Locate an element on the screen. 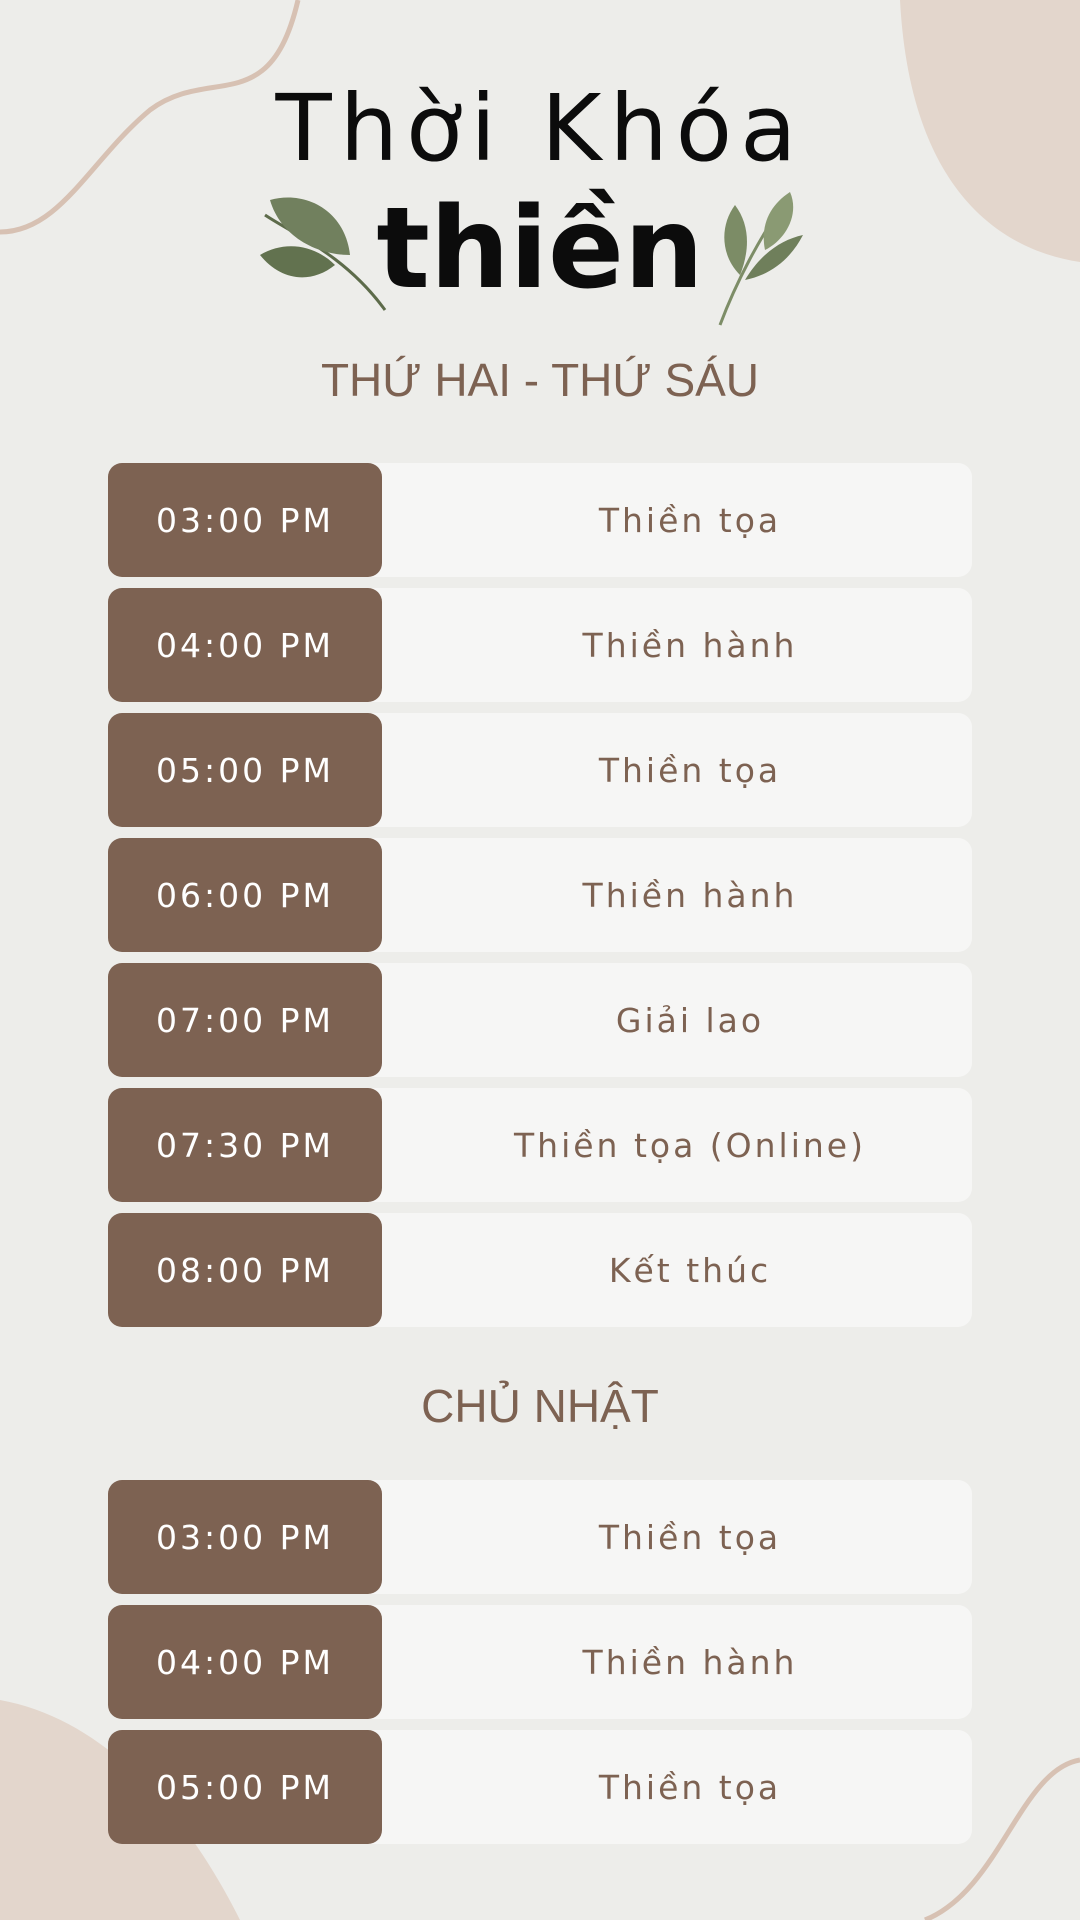 This screenshot has width=1080, height=1920. schedule-row: Thiền tọa (Online) 07:30 PM is located at coordinates (540, 1145).